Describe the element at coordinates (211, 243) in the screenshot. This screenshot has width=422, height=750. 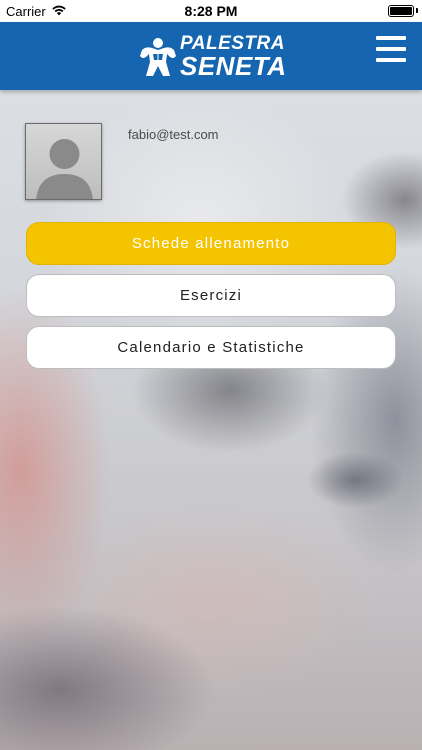
I see `schede-allenamento-button: Schede allenamento` at that location.